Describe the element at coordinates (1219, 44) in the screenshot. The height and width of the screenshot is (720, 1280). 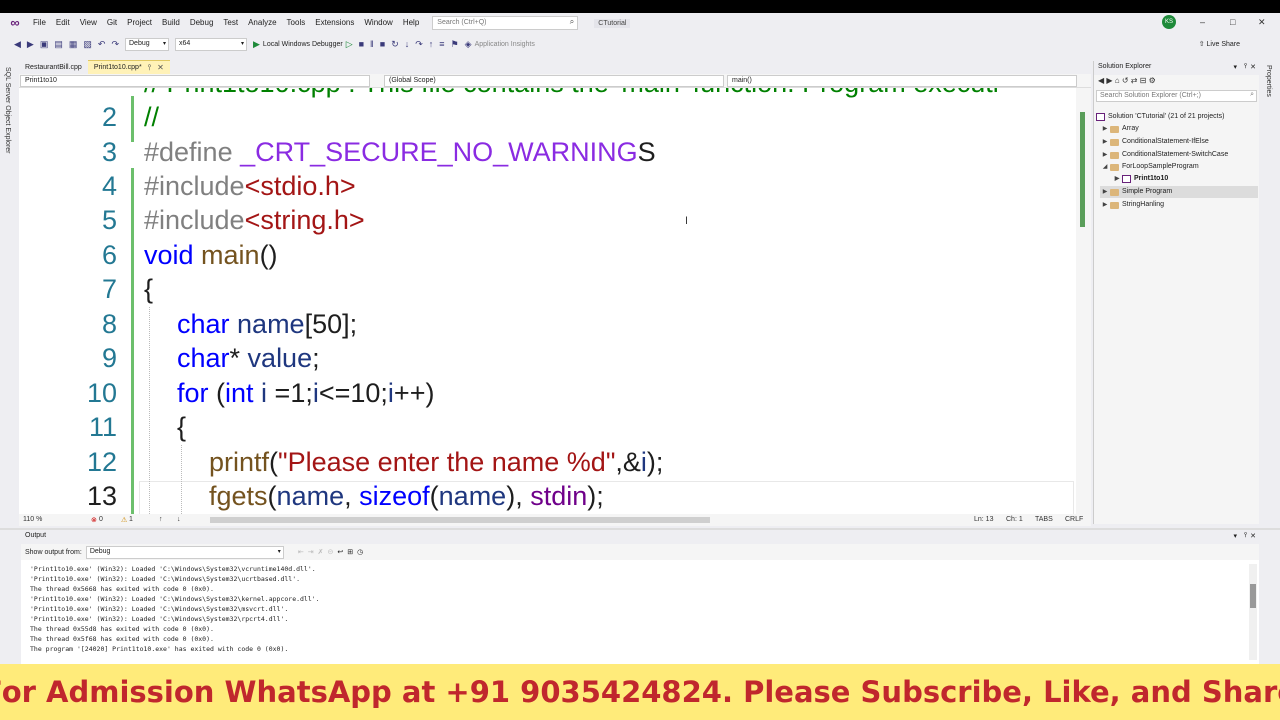
I see `live-share-button: ⇧ Live Share` at that location.